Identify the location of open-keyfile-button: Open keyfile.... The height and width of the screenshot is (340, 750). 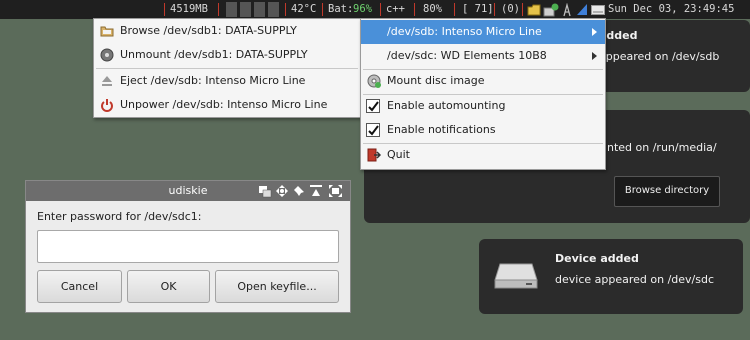
(277, 286).